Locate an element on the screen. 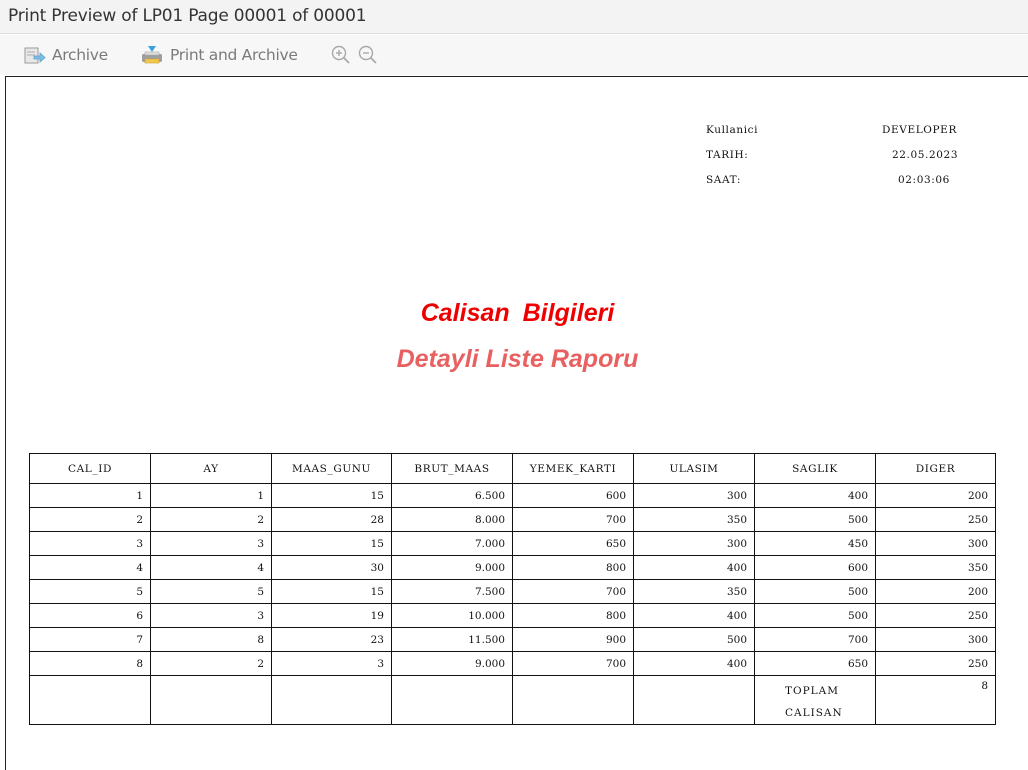 Image resolution: width=1028 pixels, height=770 pixels. table-row: 7 8 23 11.500 900 500 700 300 is located at coordinates (512, 639).